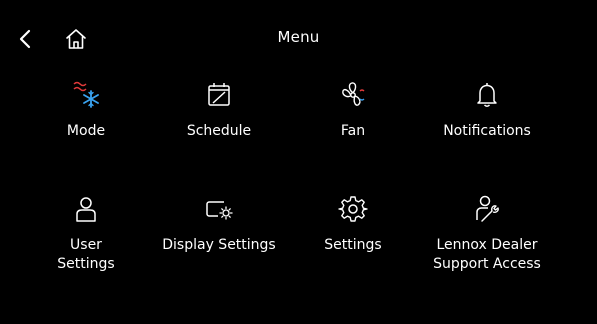 The width and height of the screenshot is (597, 324). Describe the element at coordinates (219, 131) in the screenshot. I see `menu-item-label: Schedule` at that location.